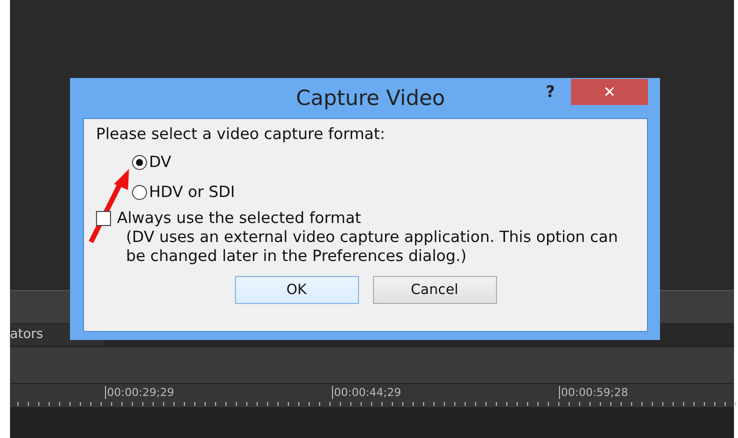 The height and width of the screenshot is (438, 738). I want to click on timecode-label: 00:00:44;29, so click(367, 392).